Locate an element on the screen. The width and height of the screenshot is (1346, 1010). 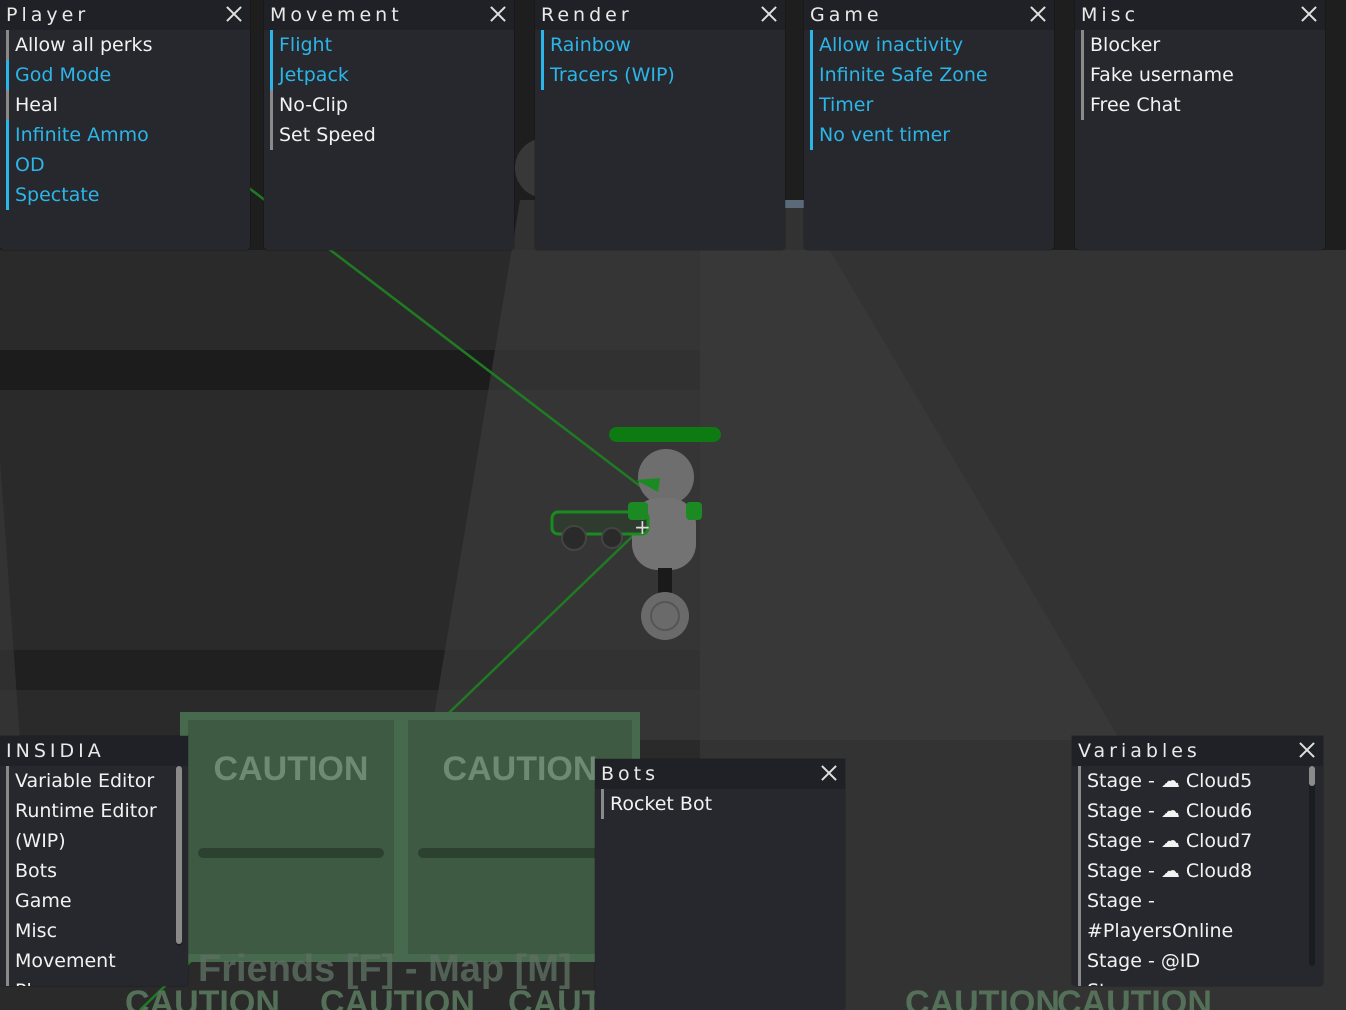
module-list: Flight Jetpack No-Clip Set Speed is located at coordinates (389, 90).